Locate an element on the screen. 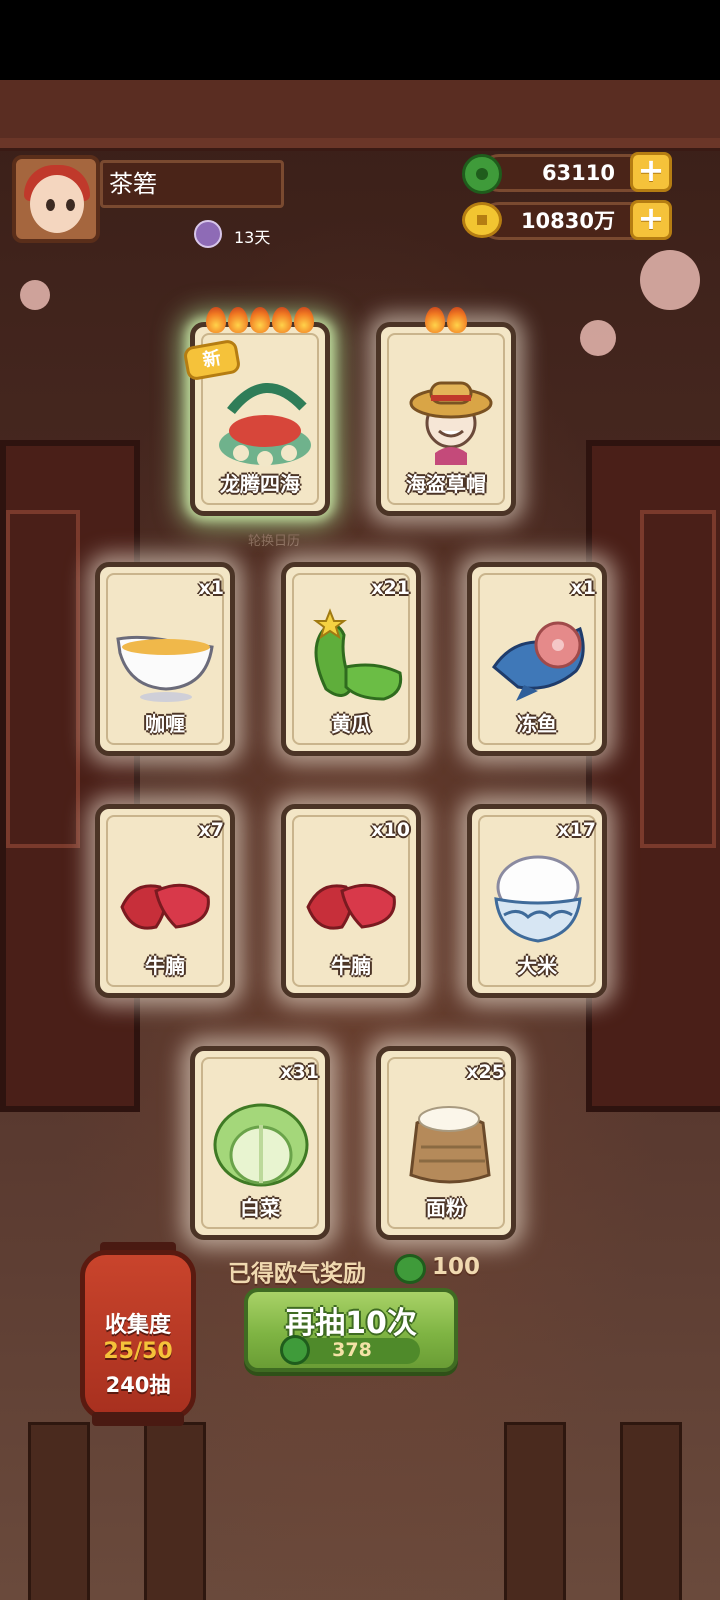  draw-cost-pill: 378 is located at coordinates (350, 1350).